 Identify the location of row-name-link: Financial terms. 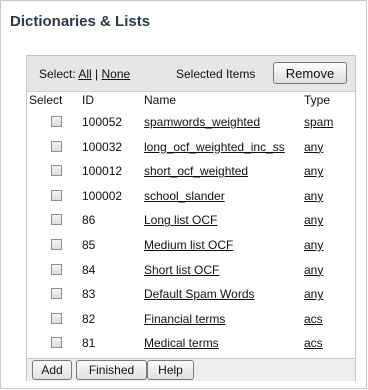
(184, 319).